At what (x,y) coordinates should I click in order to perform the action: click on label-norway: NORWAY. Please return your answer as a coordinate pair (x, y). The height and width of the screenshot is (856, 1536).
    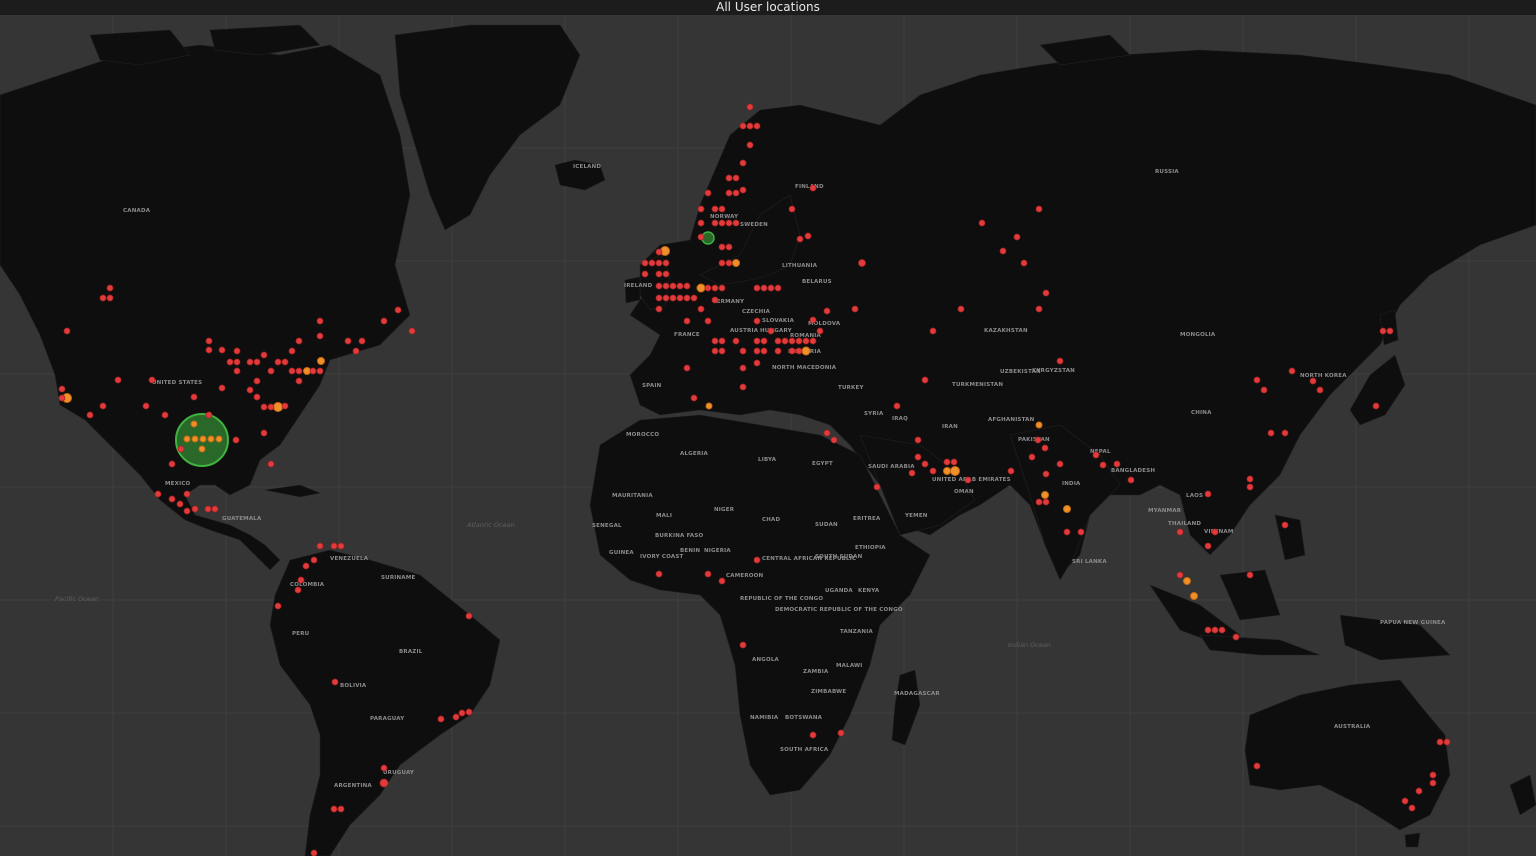
    Looking at the image, I should click on (724, 217).